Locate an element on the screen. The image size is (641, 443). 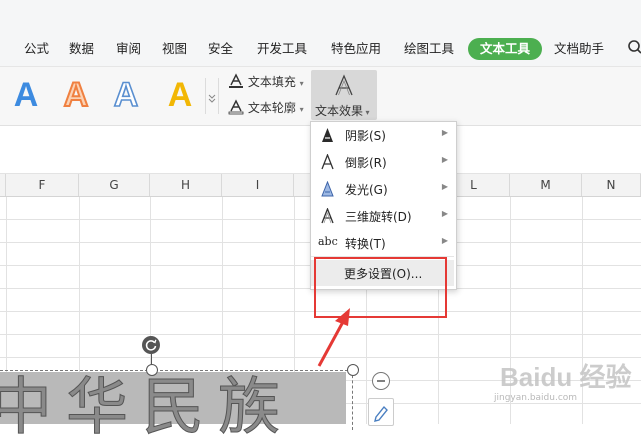
rotate-icon is located at coordinates (151, 345).